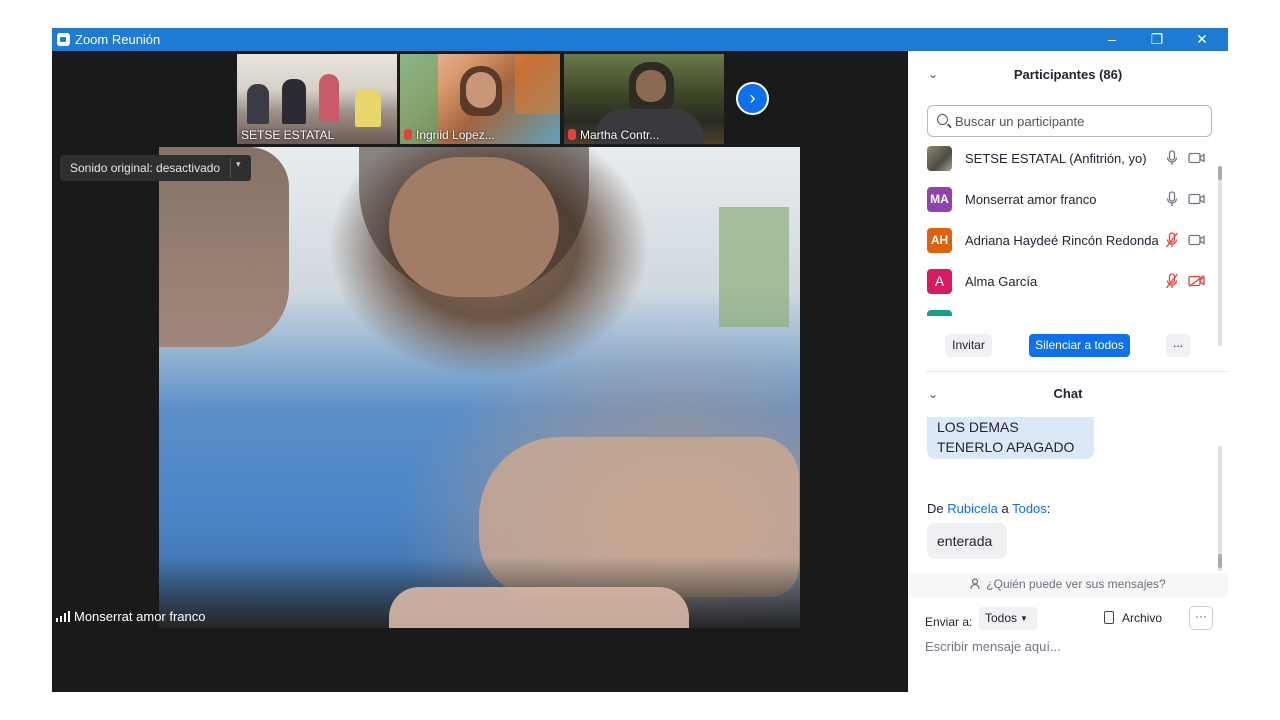  What do you see at coordinates (939, 199) in the screenshot?
I see `avatar: MA` at bounding box center [939, 199].